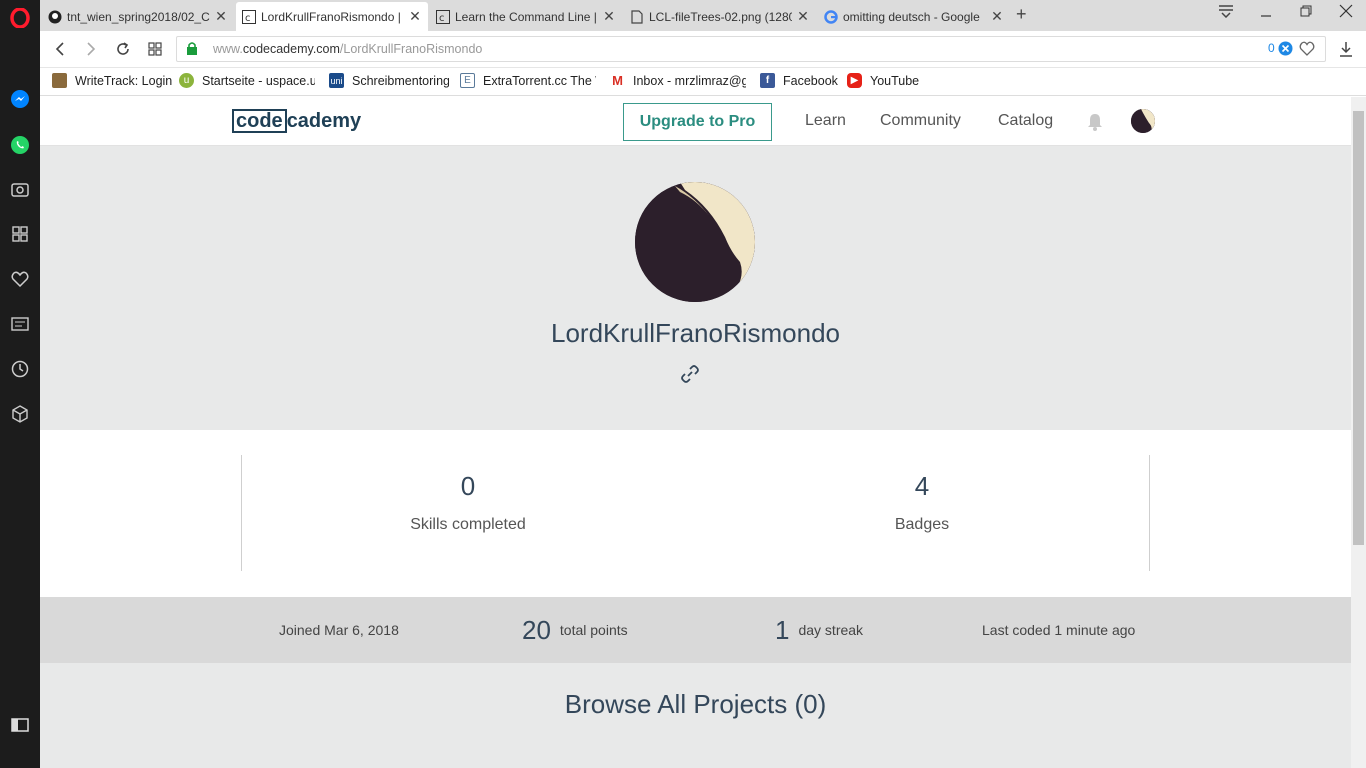 The height and width of the screenshot is (768, 1366). I want to click on profile-username: LordKrullFranoRismondo, so click(695, 333).